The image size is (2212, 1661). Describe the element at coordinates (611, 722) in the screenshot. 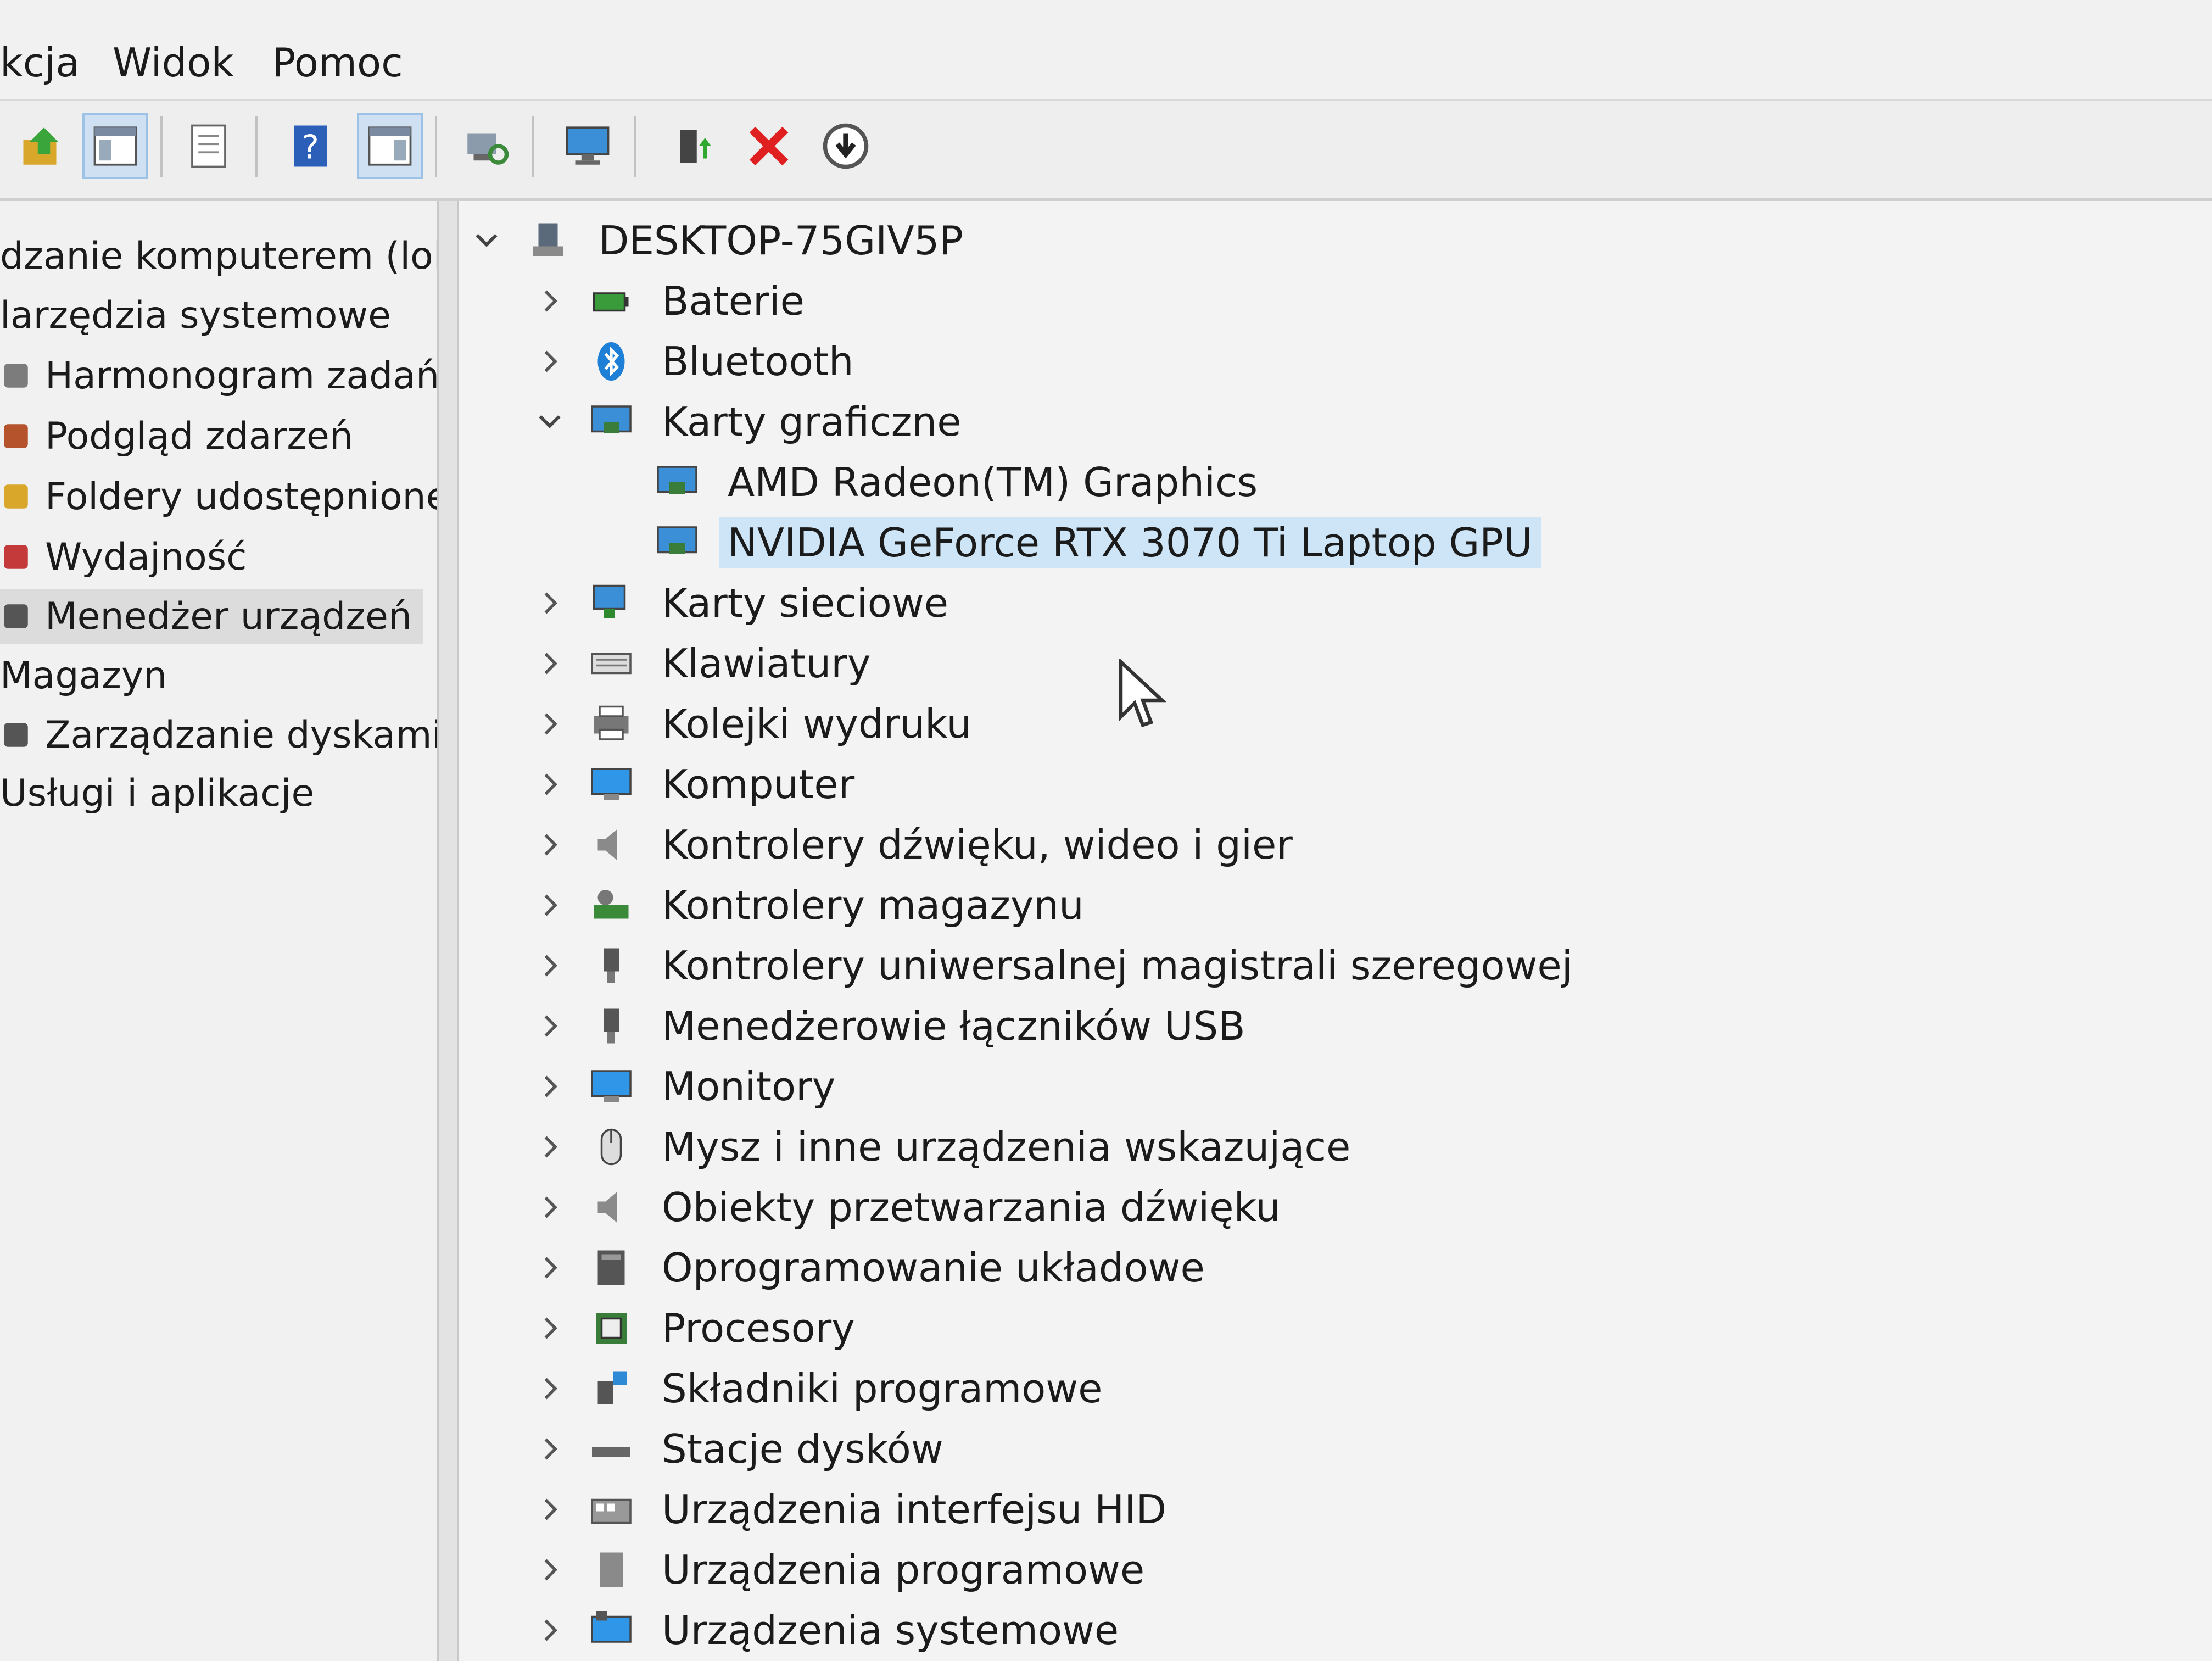

I see `printer-icon` at that location.